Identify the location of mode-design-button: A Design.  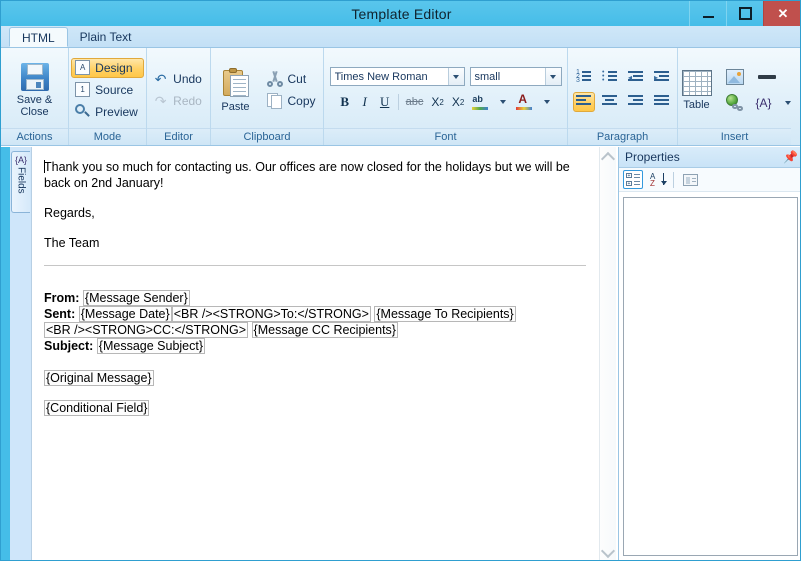
(107, 67).